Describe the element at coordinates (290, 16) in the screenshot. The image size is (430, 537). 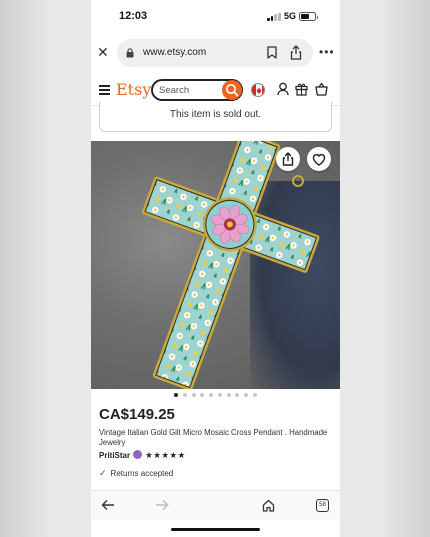
I see `network-type: 5G` at that location.